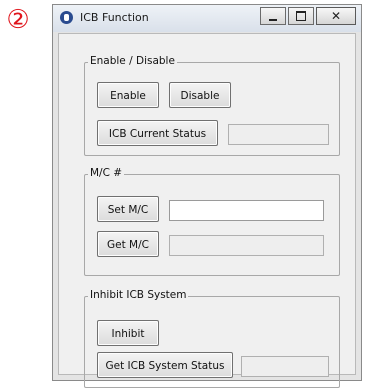 This screenshot has width=369, height=388. Describe the element at coordinates (165, 365) in the screenshot. I see `get-icb-system-status-button: Get ICB System Status` at that location.